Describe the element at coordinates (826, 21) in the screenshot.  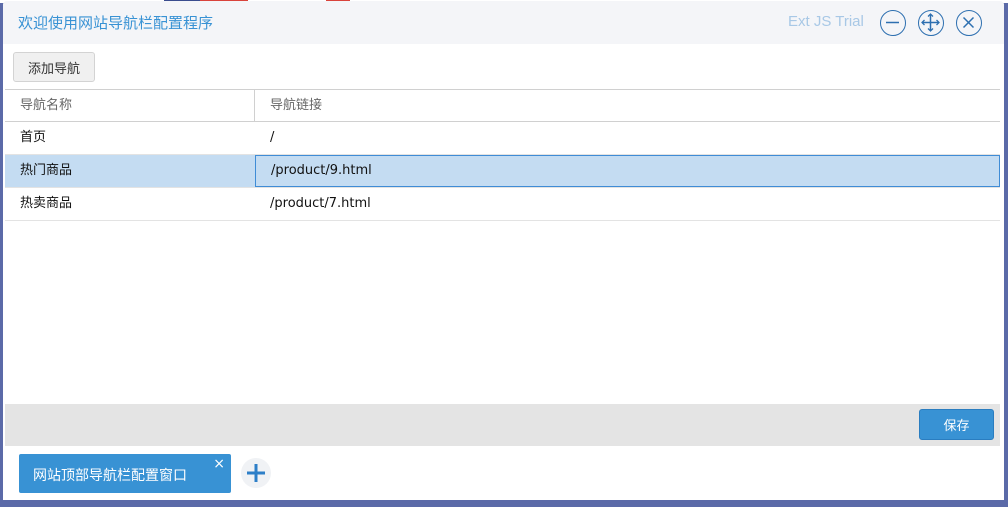
I see `trial-watermark: Ext JS Trial` at that location.